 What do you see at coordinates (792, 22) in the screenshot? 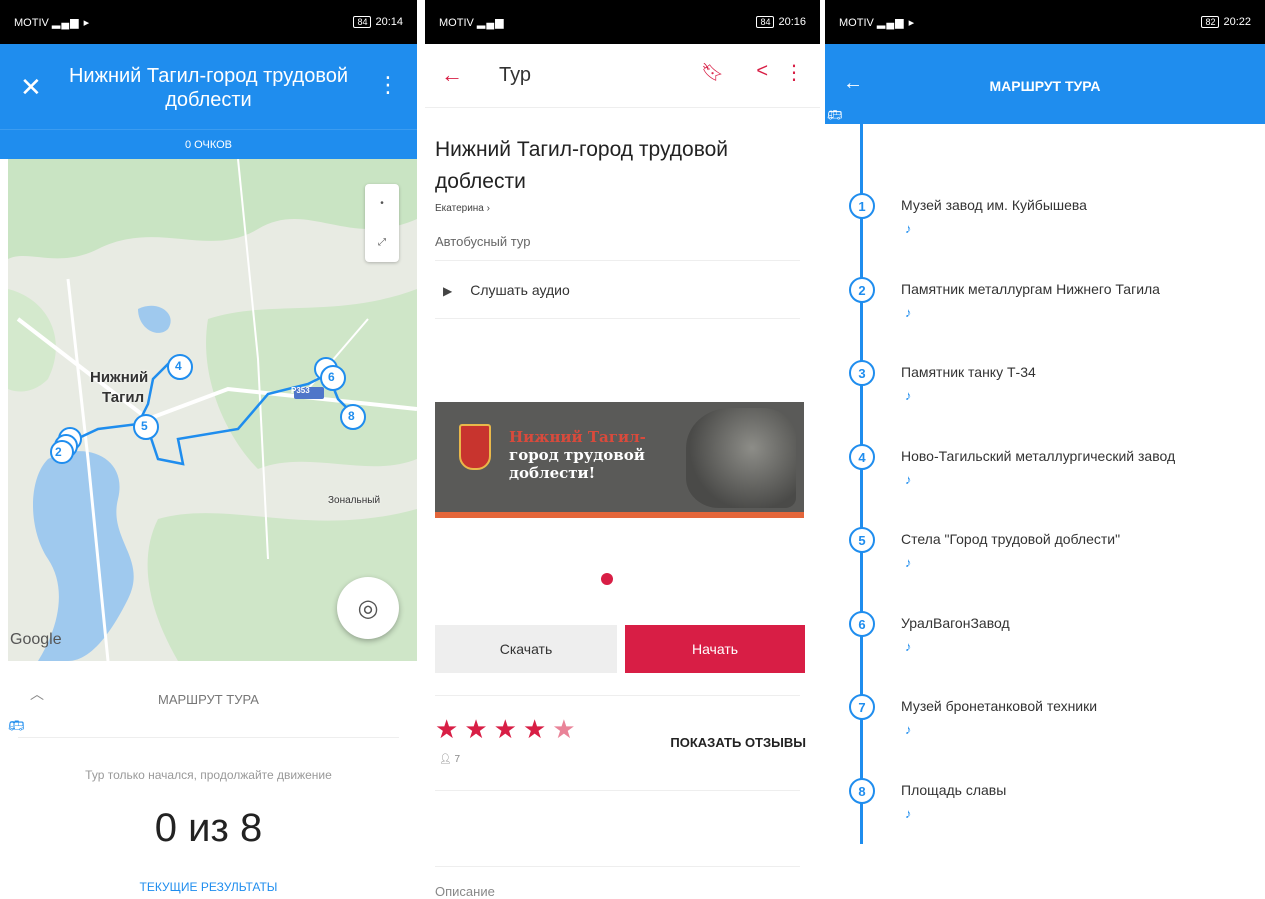
I see `clock: 20:16` at bounding box center [792, 22].